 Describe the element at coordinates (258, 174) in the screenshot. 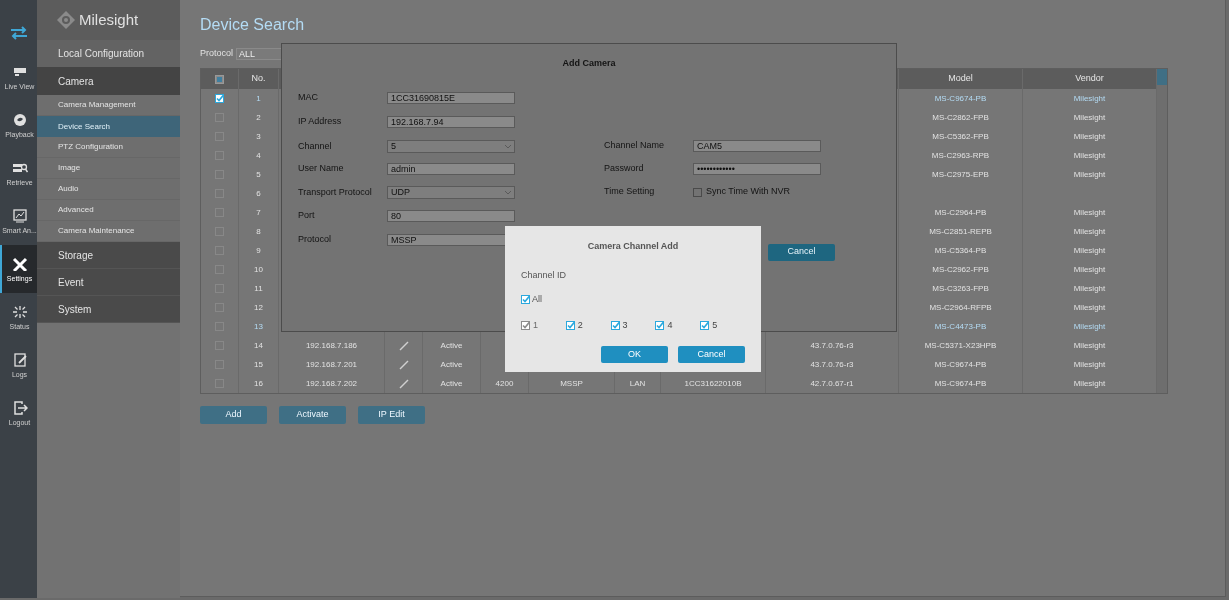

I see `table-cell: 5` at that location.